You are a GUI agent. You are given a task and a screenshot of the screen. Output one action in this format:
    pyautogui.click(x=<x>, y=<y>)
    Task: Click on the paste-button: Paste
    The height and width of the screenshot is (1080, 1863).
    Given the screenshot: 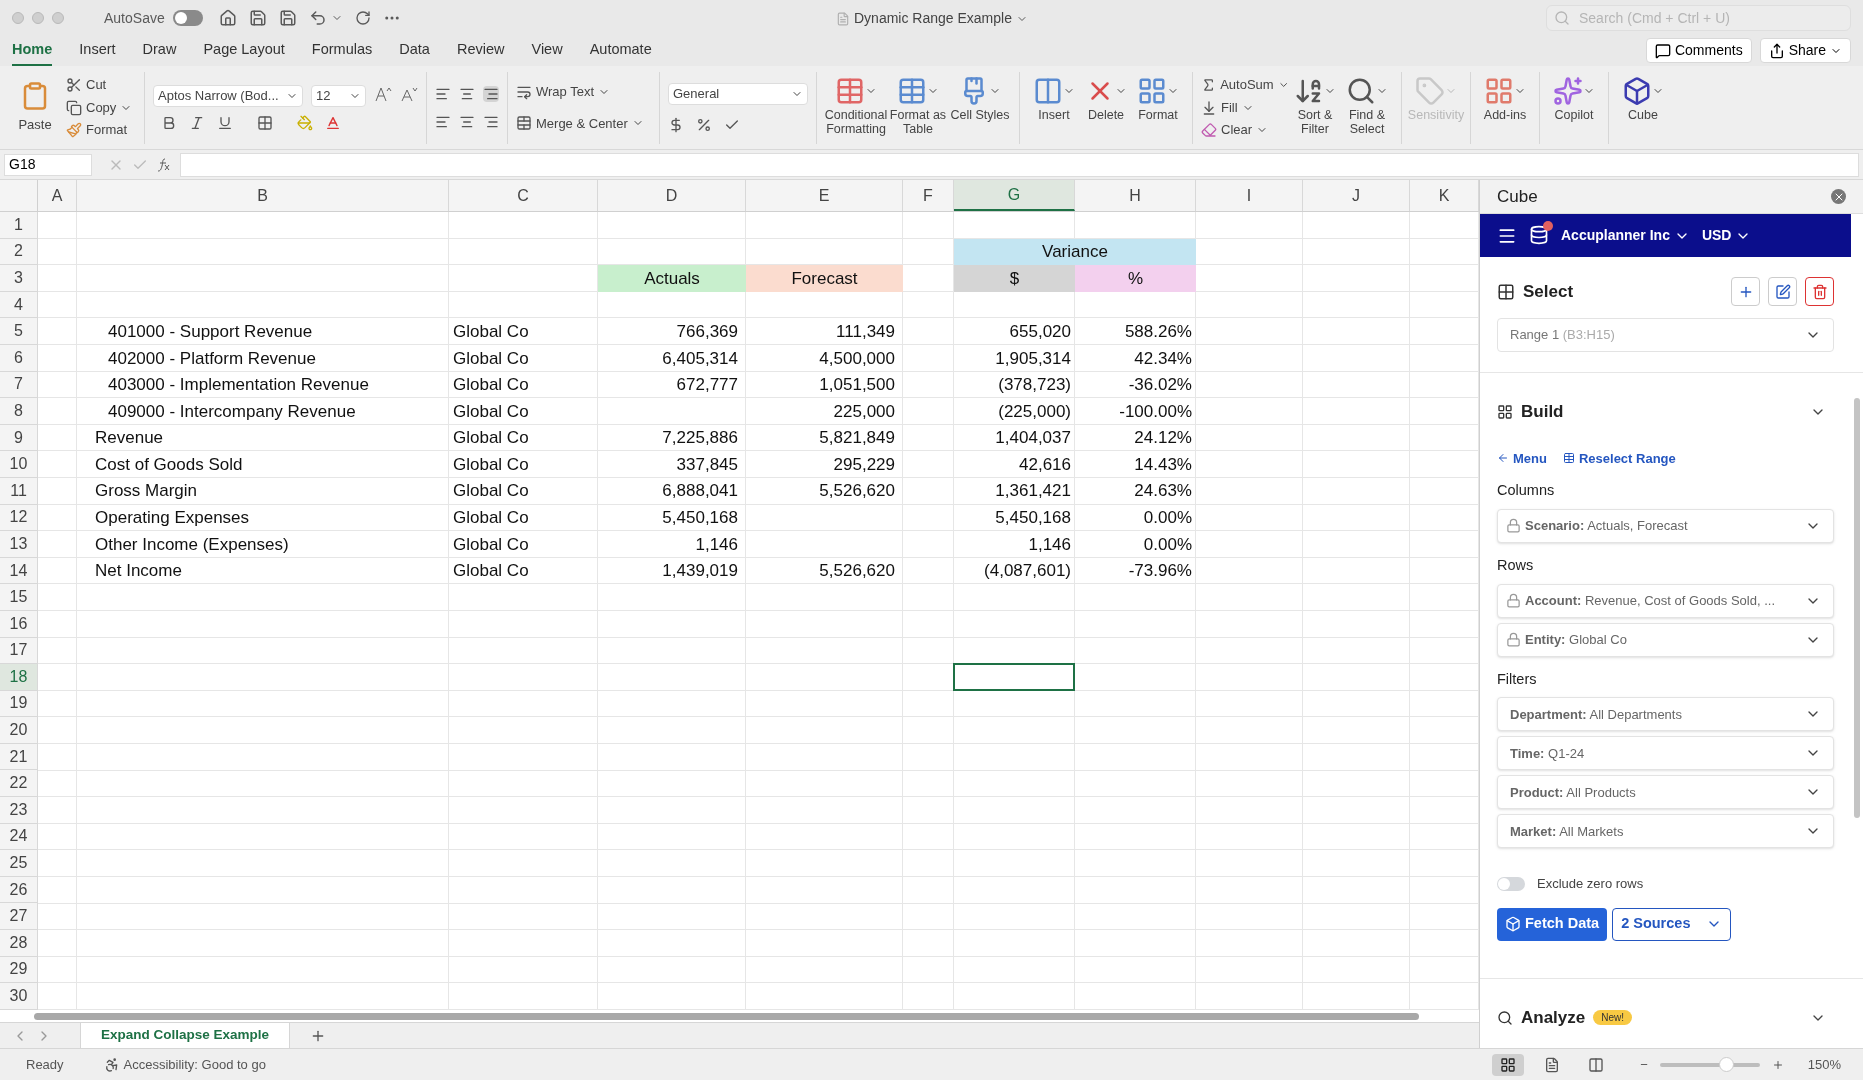 What is the action you would take?
    pyautogui.click(x=35, y=107)
    